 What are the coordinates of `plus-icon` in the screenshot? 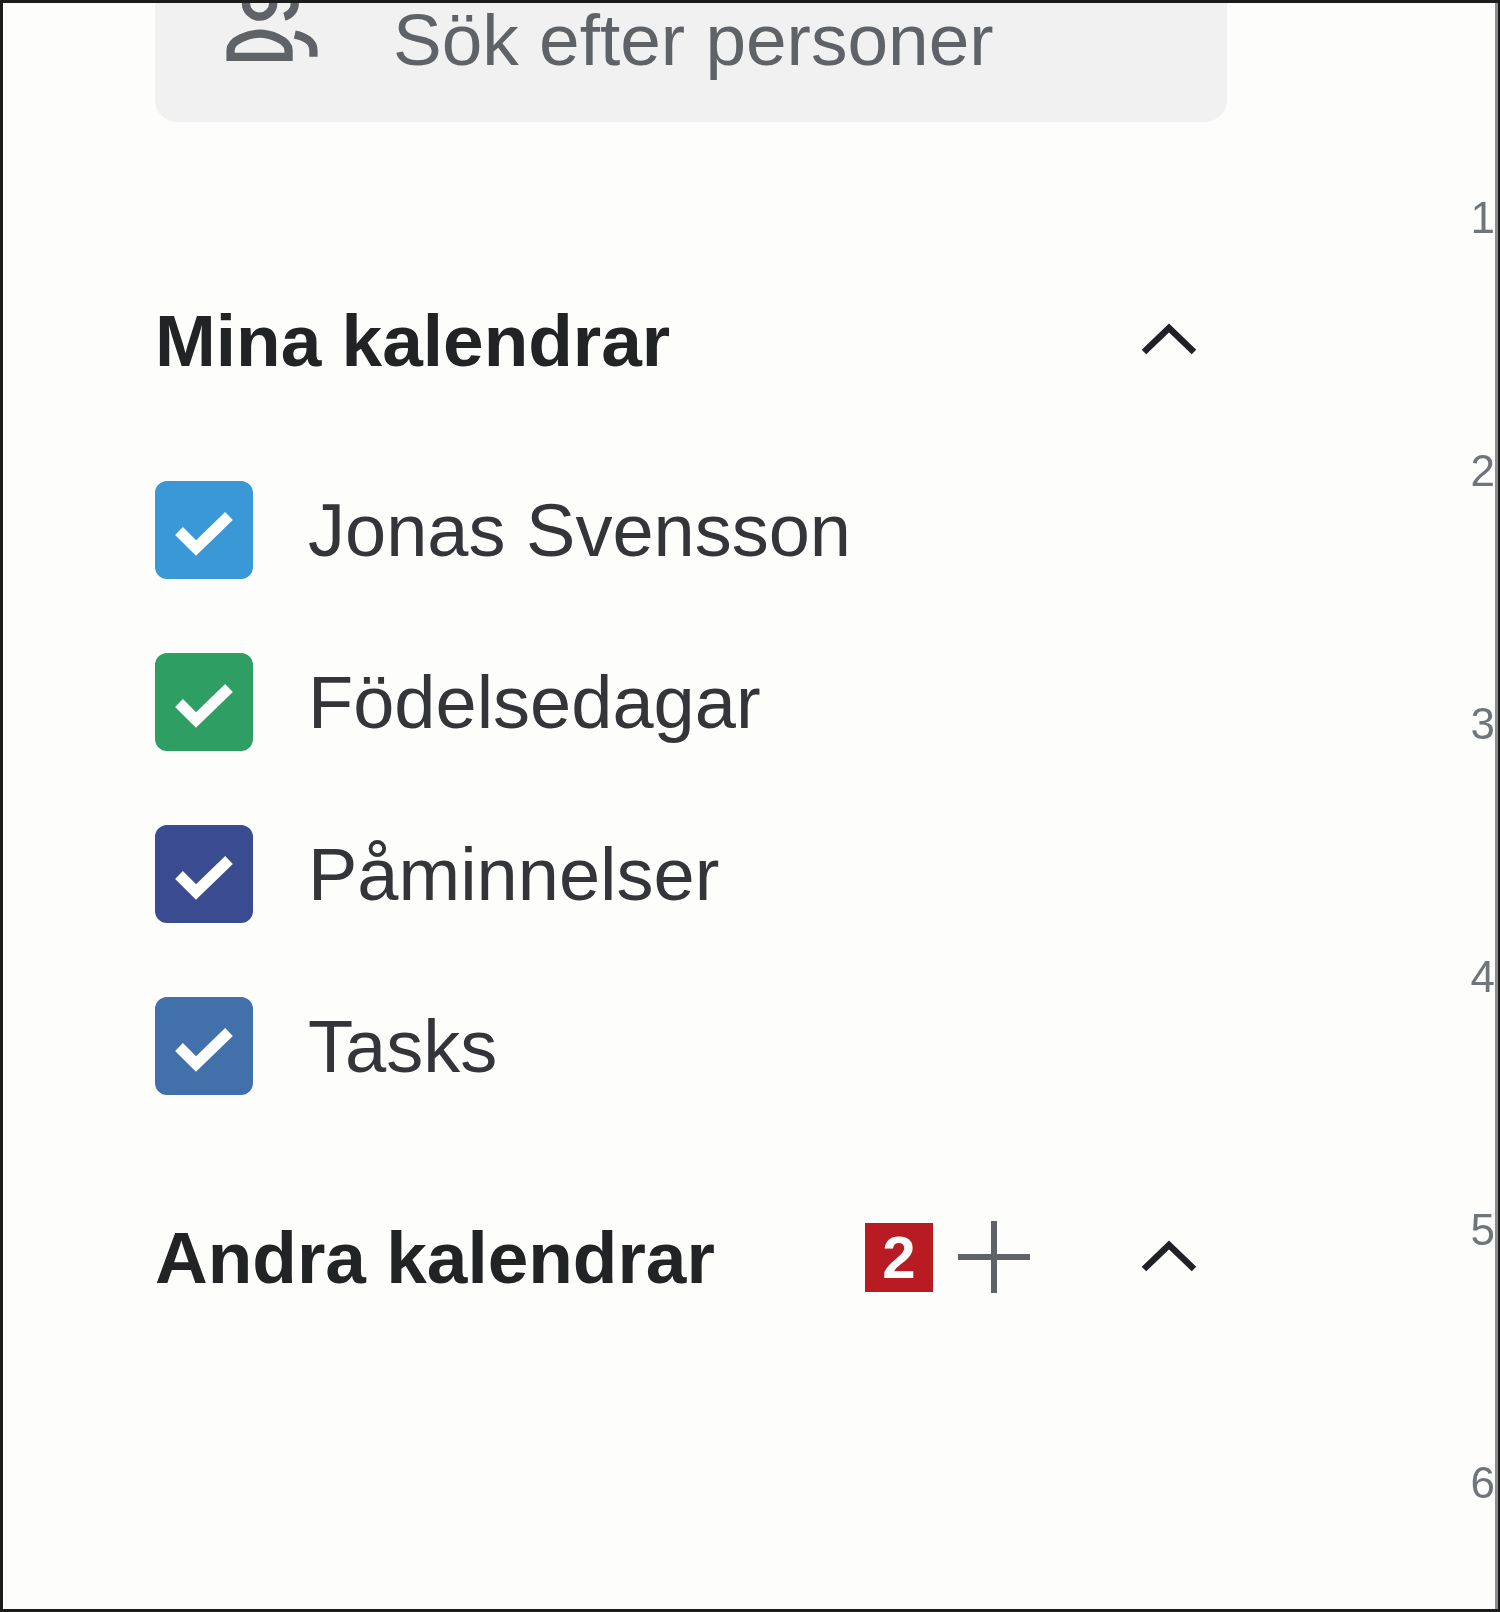 It's located at (994, 1257).